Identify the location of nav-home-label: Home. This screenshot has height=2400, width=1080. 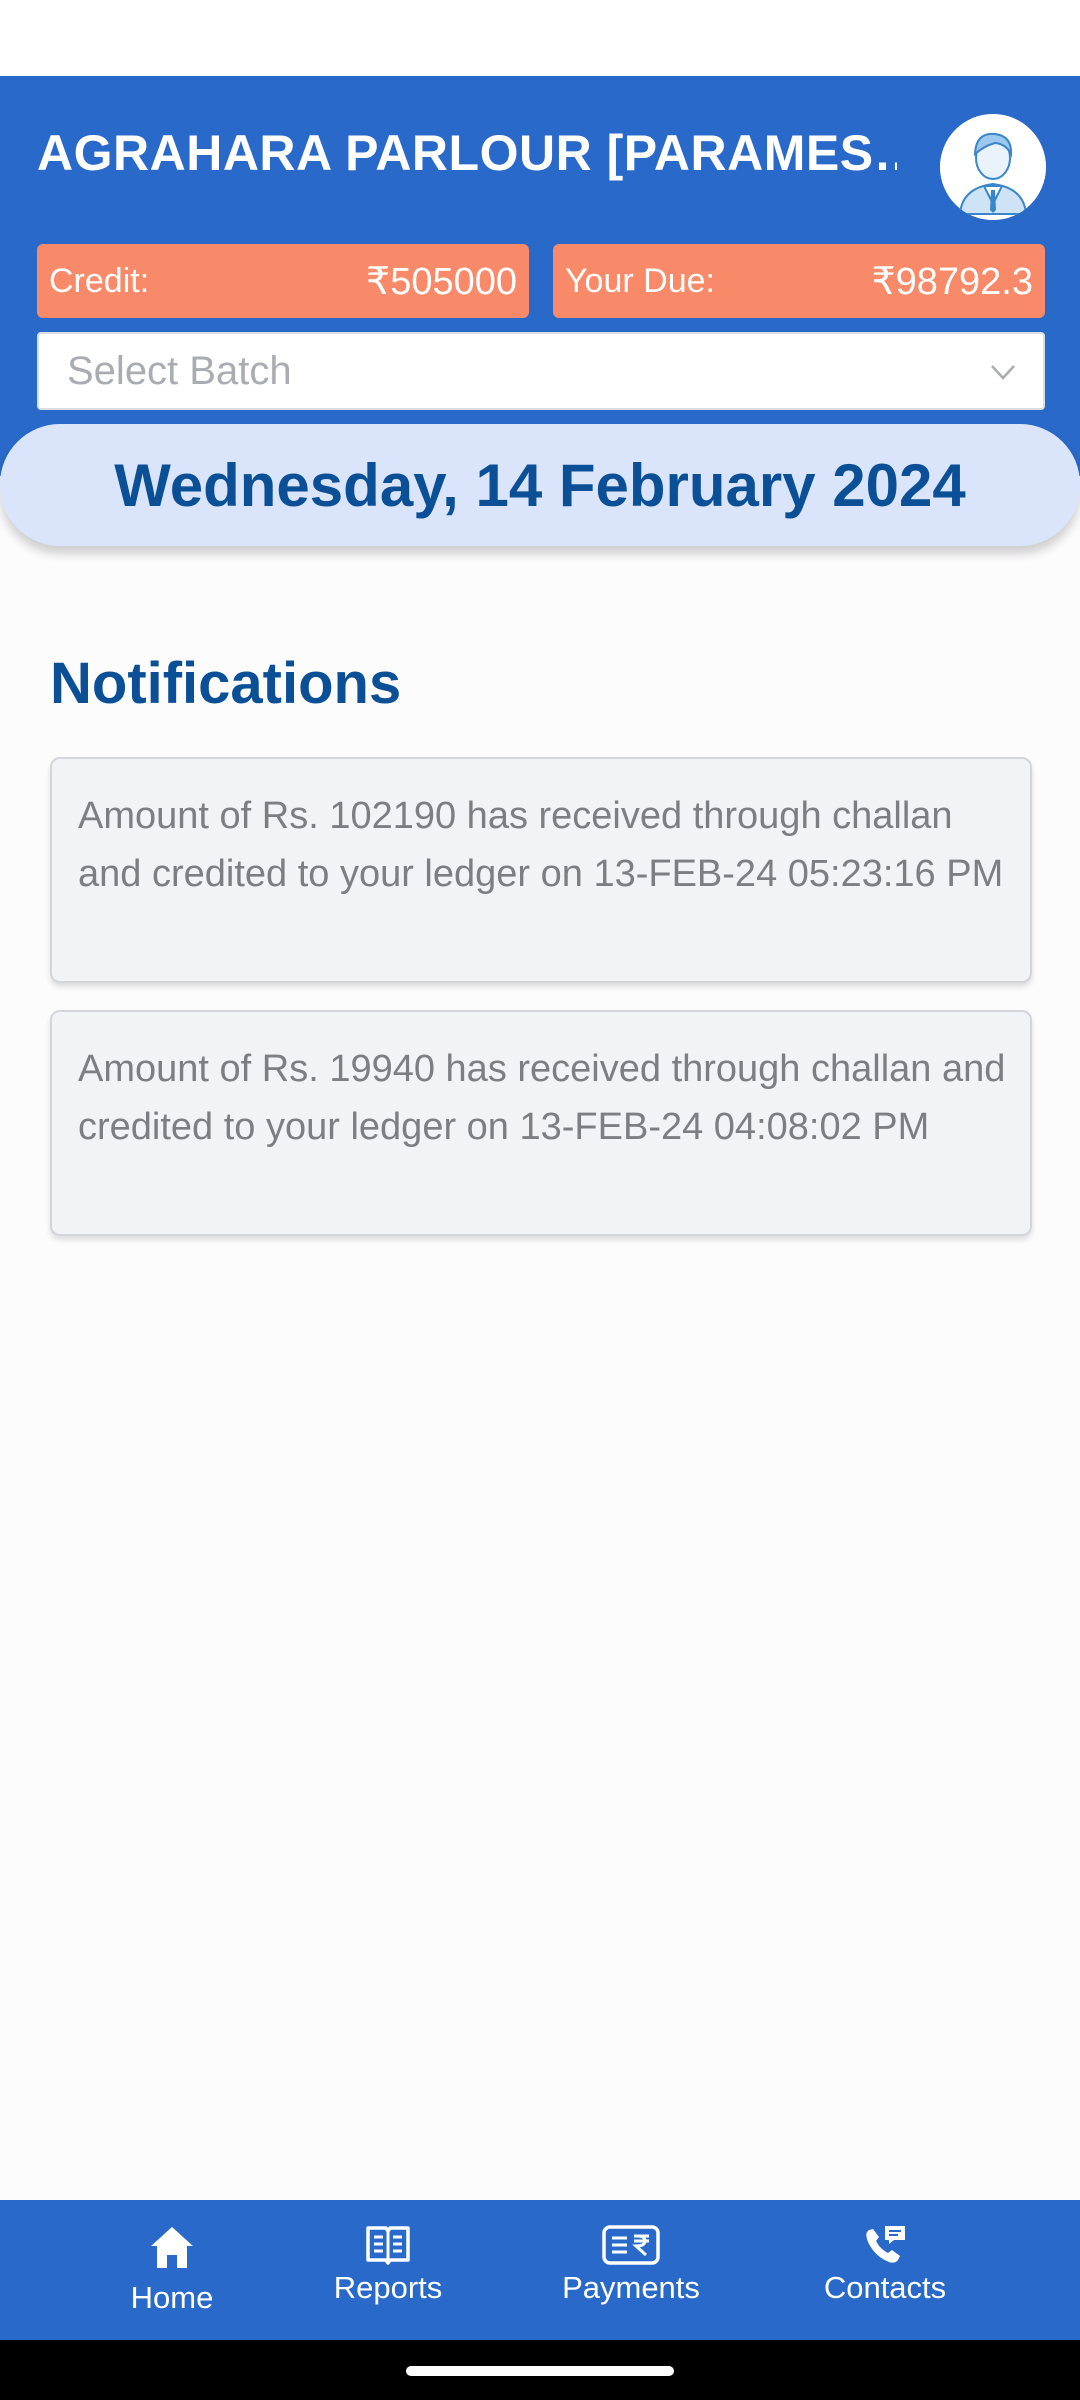
(172, 2297).